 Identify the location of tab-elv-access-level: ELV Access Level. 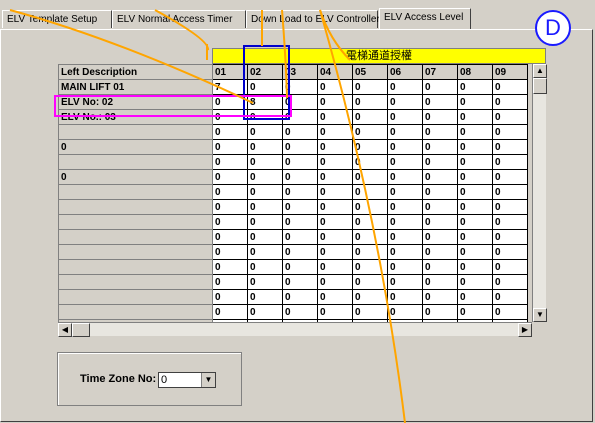
(425, 18).